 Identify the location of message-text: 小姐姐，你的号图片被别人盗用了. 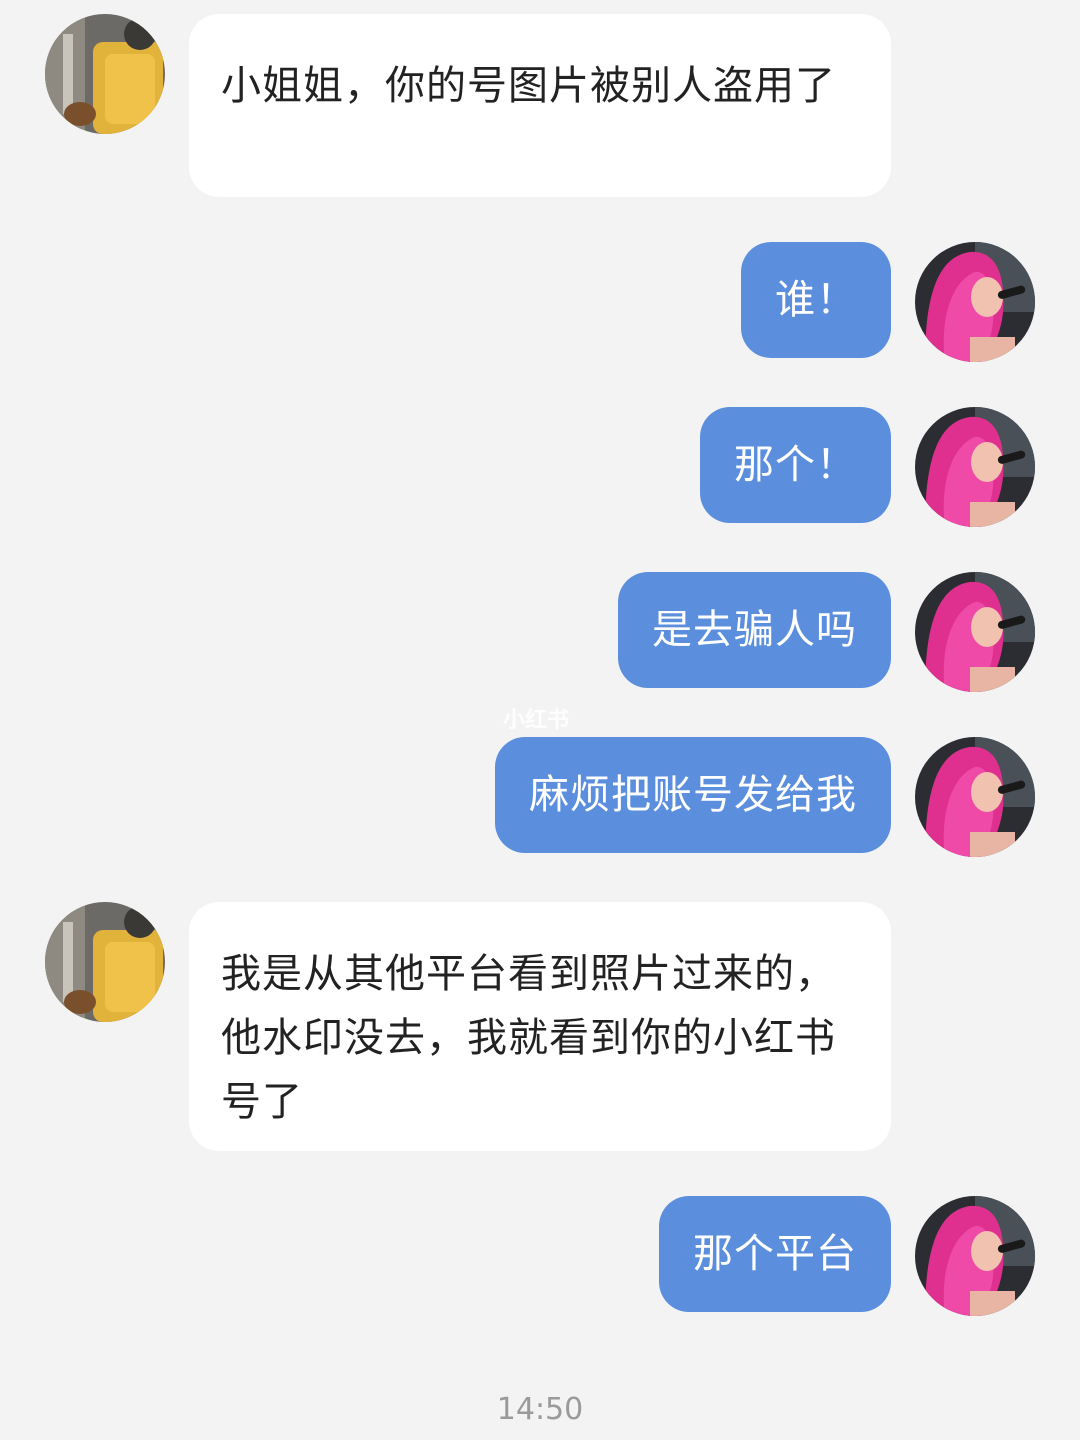
(528, 86).